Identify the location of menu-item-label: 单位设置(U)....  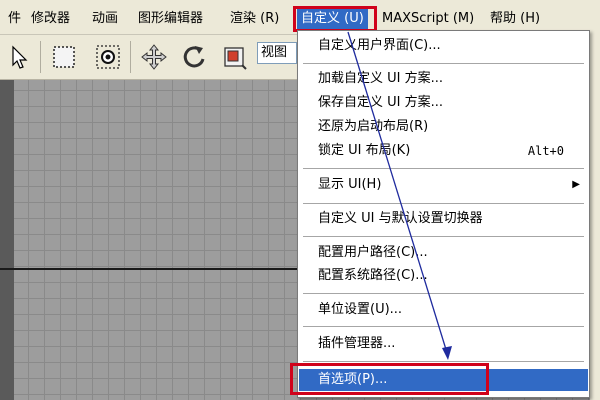
(360, 309).